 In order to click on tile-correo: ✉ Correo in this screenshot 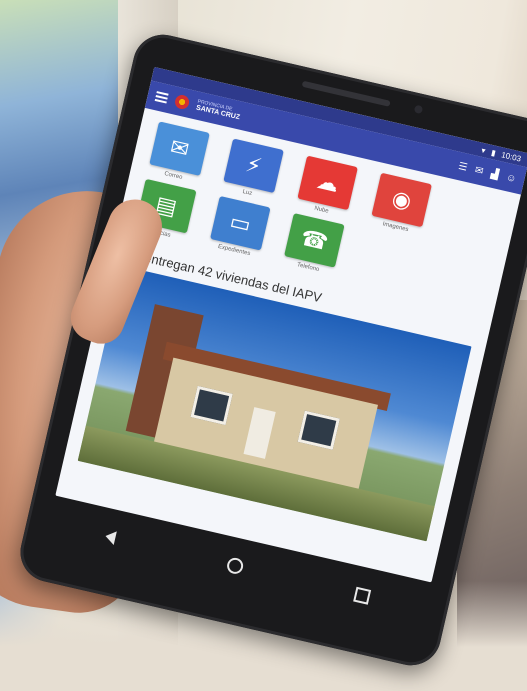, I will do `click(178, 153)`.